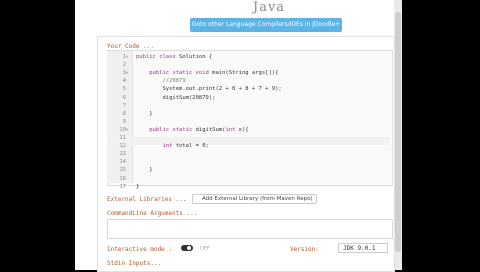  I want to click on version-select: JDK 9.0.1, so click(363, 248).